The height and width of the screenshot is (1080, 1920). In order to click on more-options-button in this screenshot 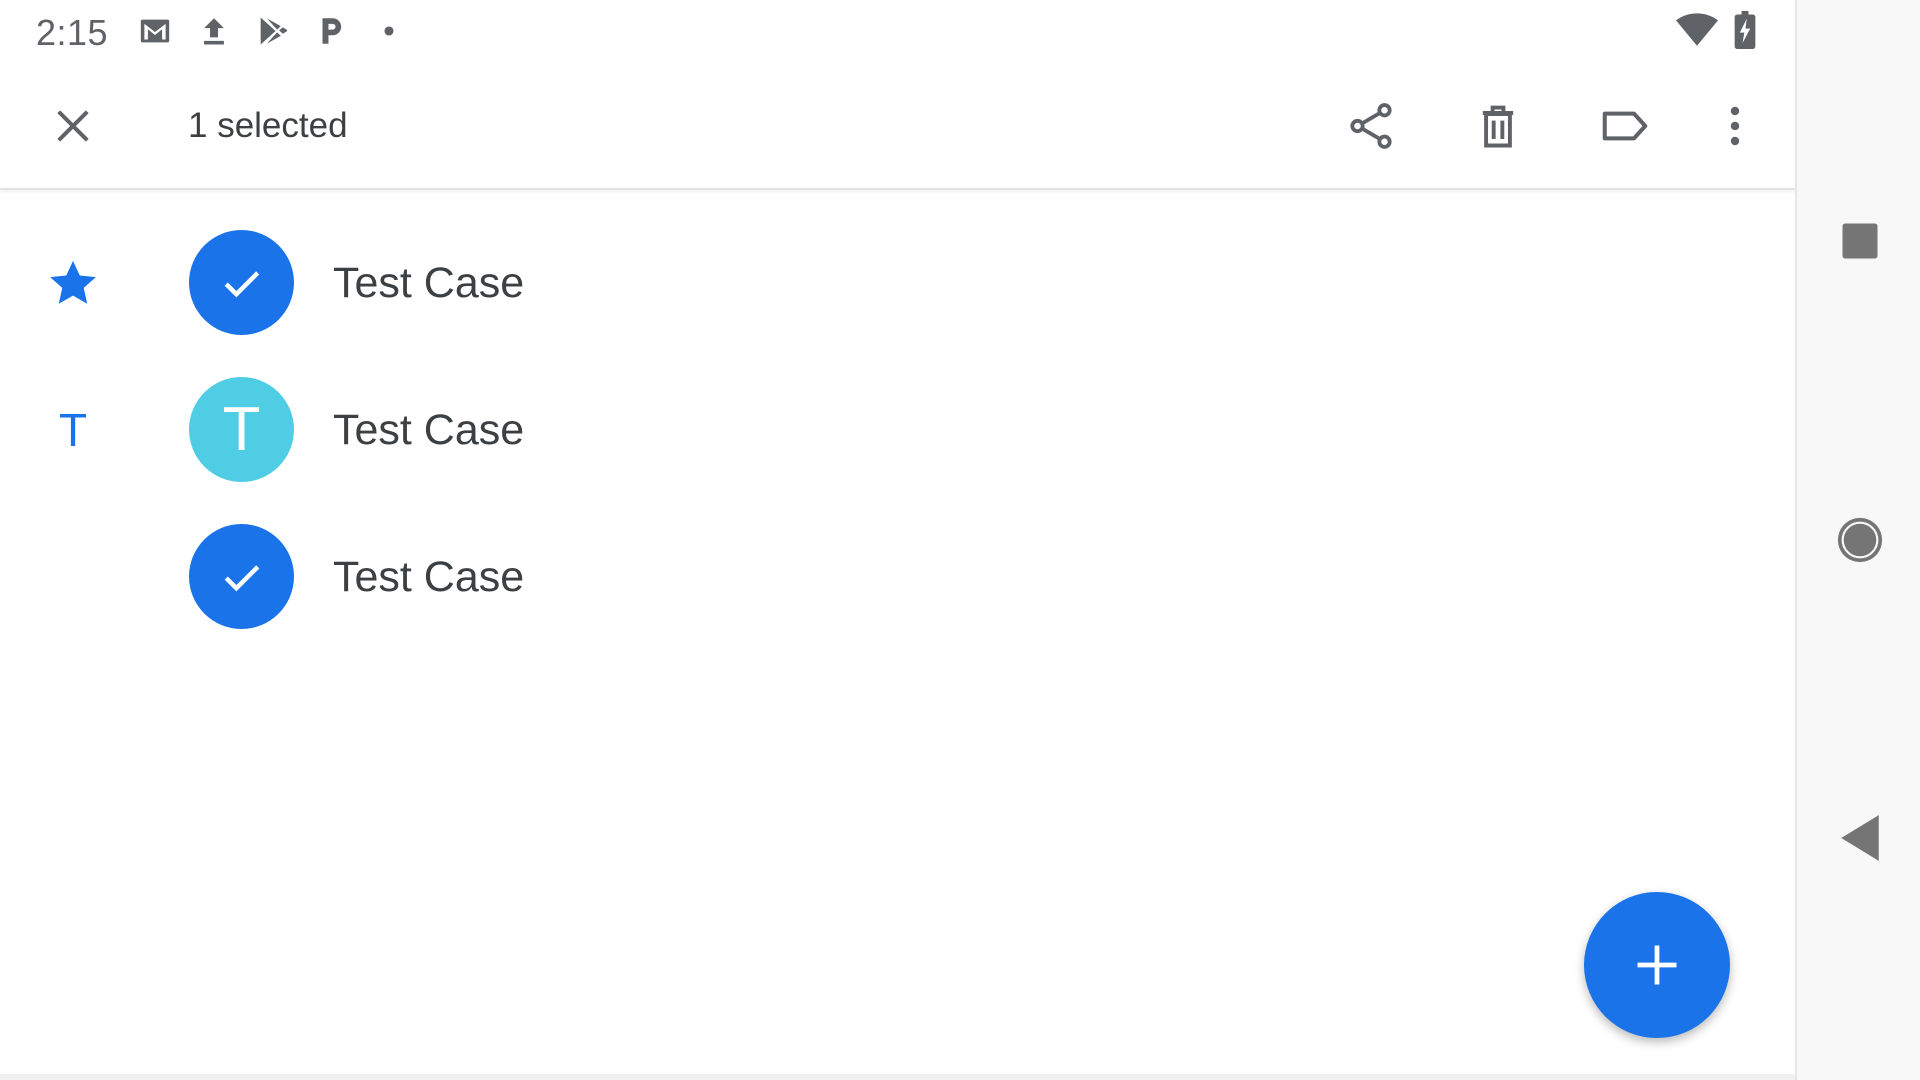, I will do `click(1735, 126)`.